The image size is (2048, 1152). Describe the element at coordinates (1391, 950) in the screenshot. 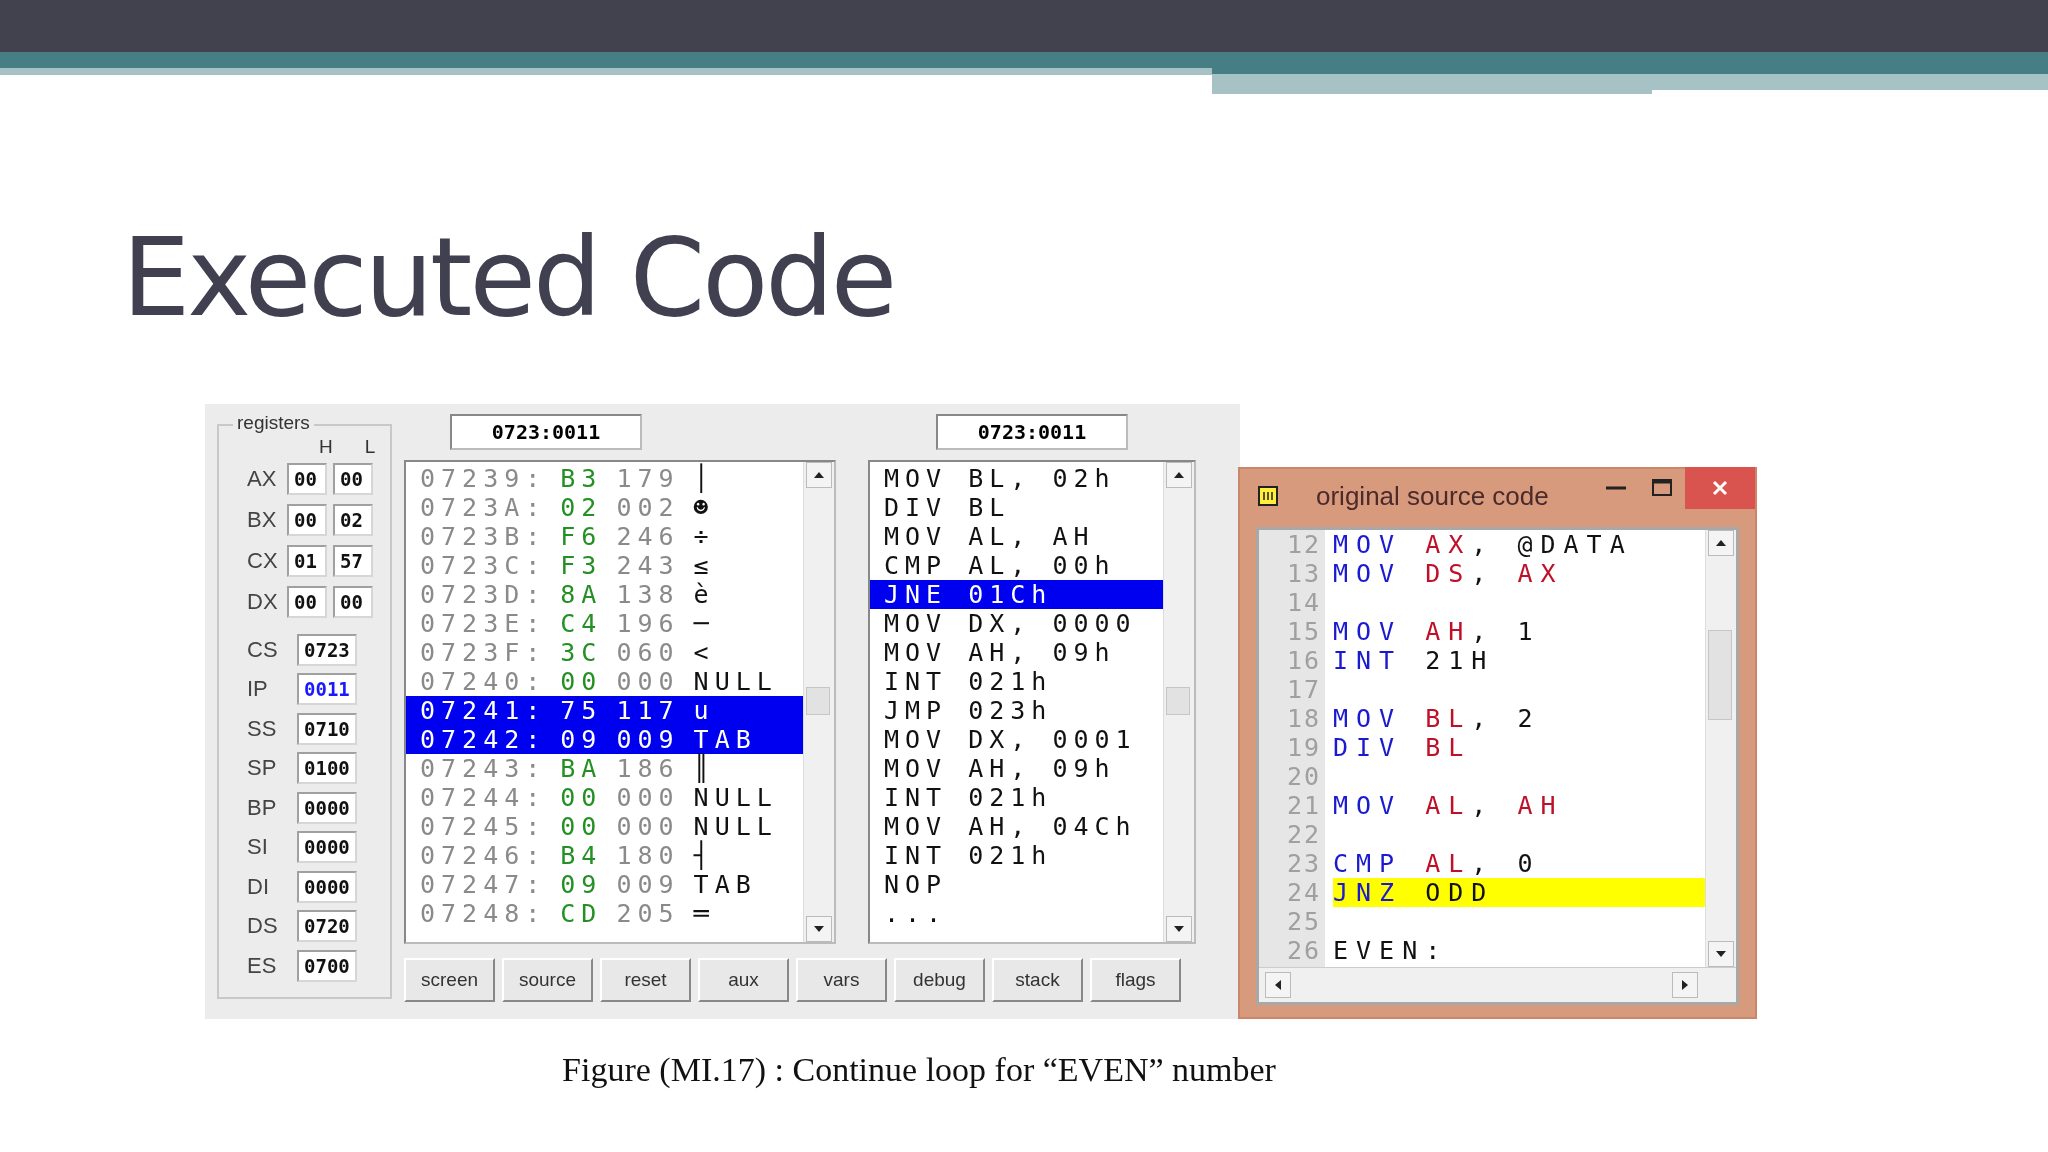

I see `code-line: EVEN:` at that location.